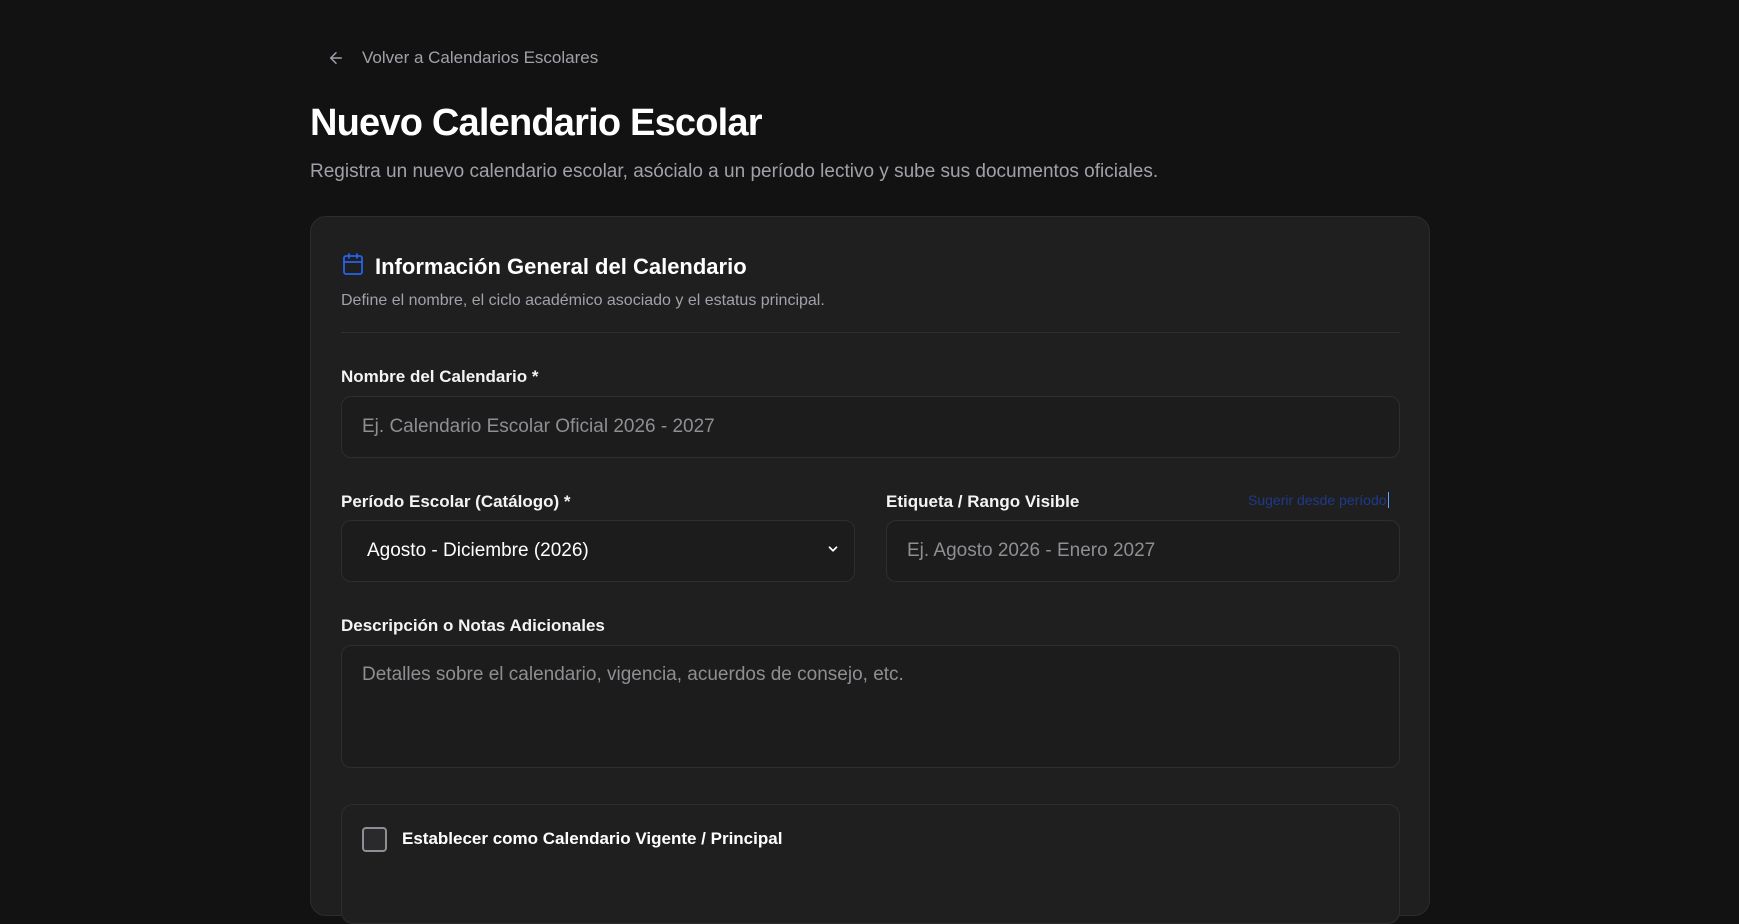 The image size is (1739, 924). Describe the element at coordinates (480, 57) in the screenshot. I see `back-link-label: Volver a Calendarios Escolares` at that location.